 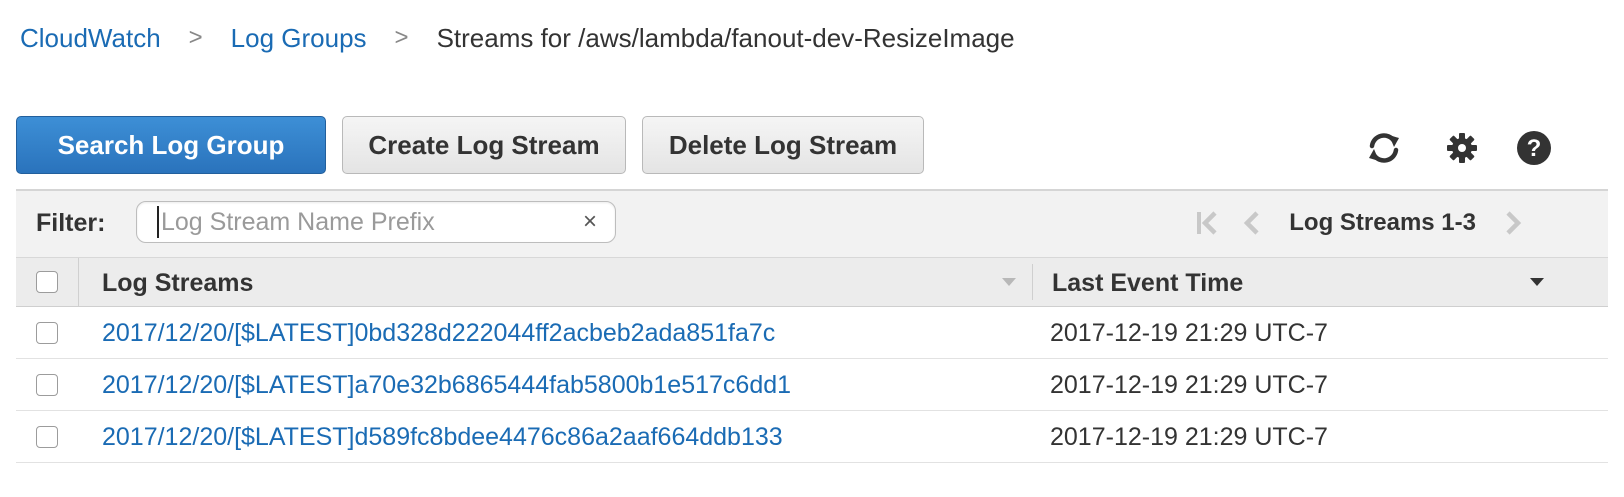 What do you see at coordinates (359, 222) in the screenshot?
I see `log-stream-prefix-input` at bounding box center [359, 222].